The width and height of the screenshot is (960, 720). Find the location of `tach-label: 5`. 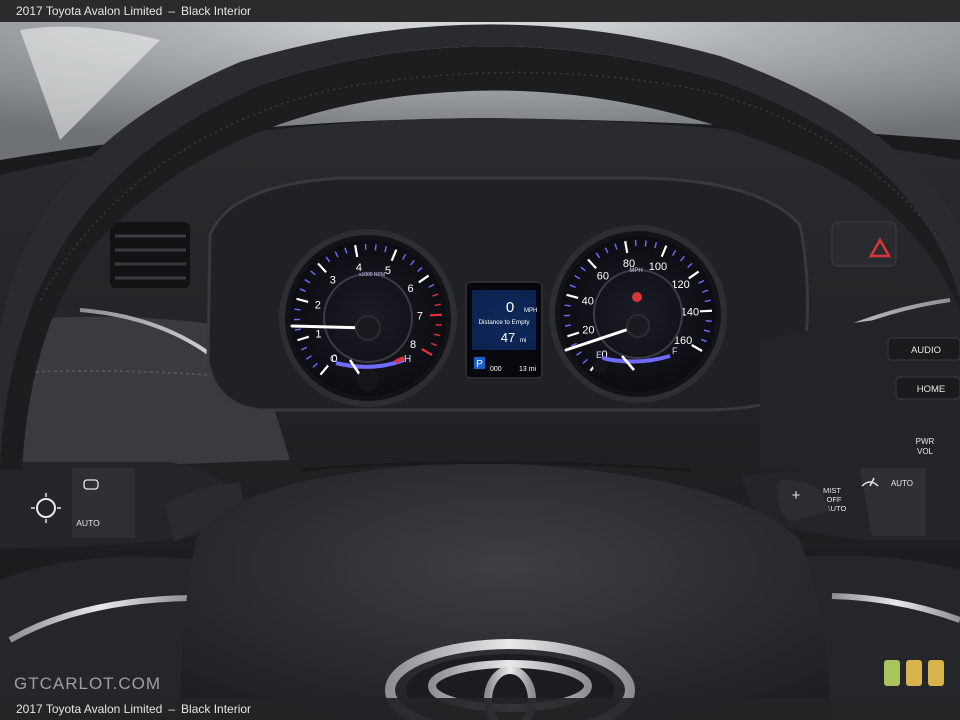

tach-label: 5 is located at coordinates (388, 271).